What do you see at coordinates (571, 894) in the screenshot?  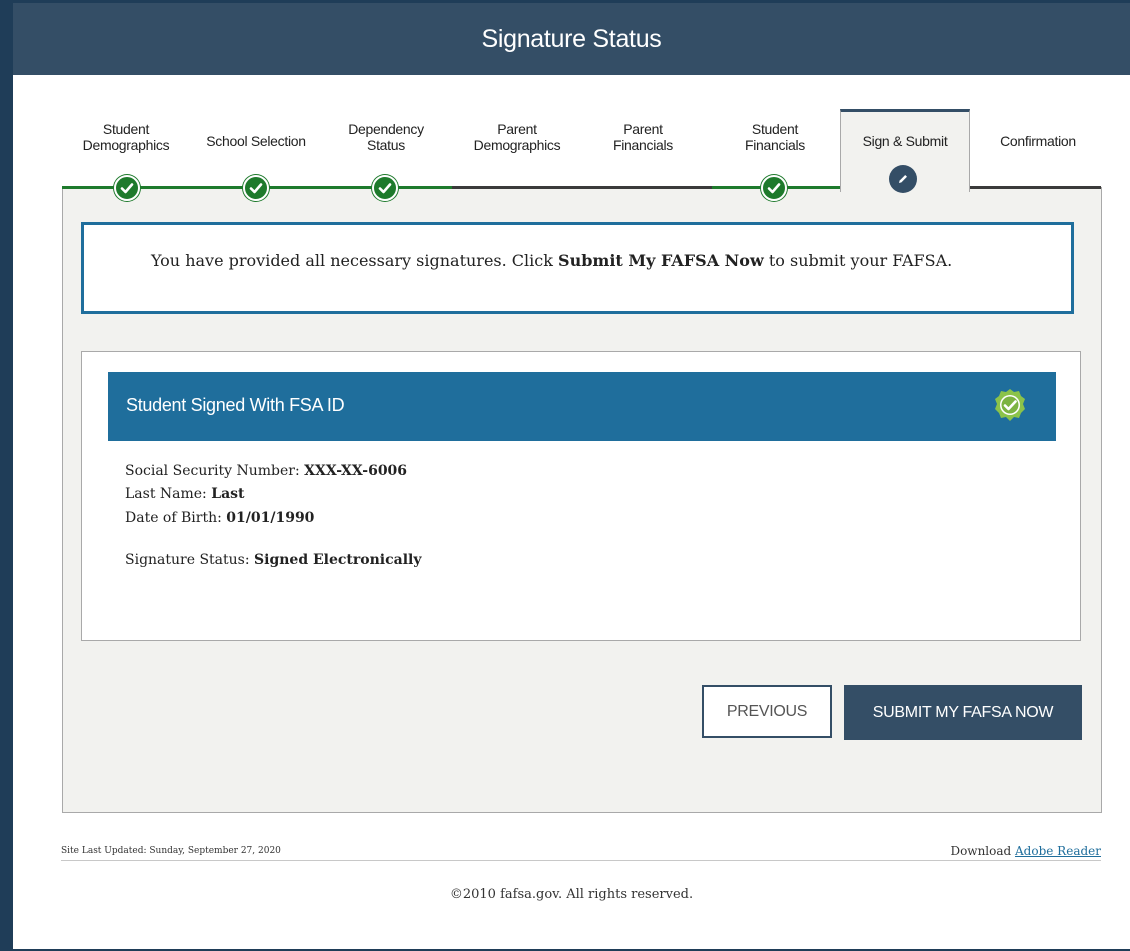 I see `copyright-text: ©2010 fafsa.gov. All rights reserved.` at bounding box center [571, 894].